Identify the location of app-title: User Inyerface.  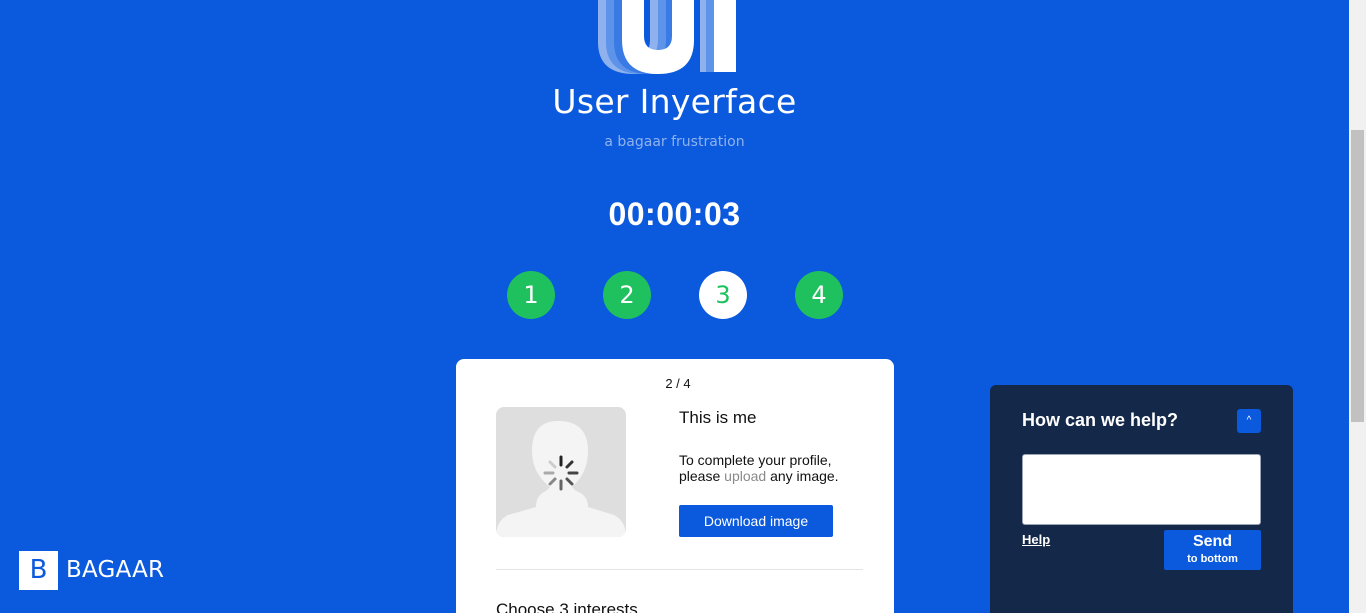
(674, 101).